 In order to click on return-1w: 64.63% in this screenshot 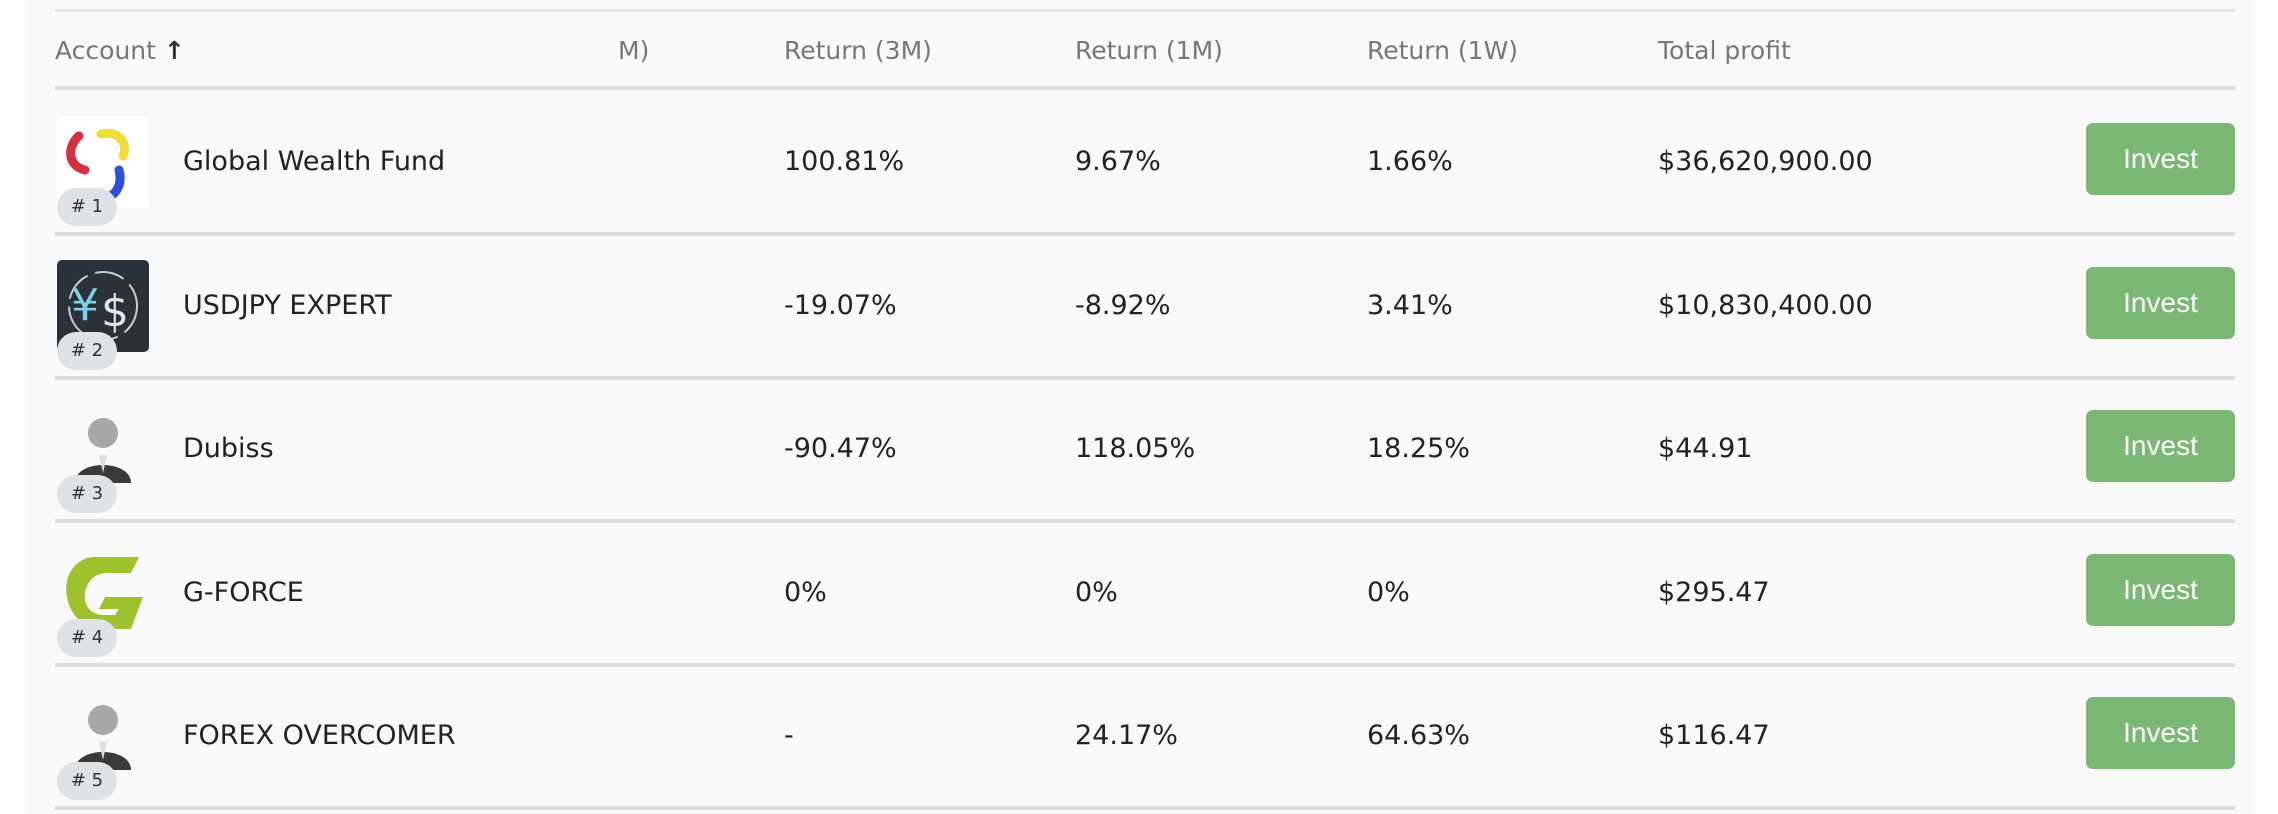, I will do `click(1418, 735)`.